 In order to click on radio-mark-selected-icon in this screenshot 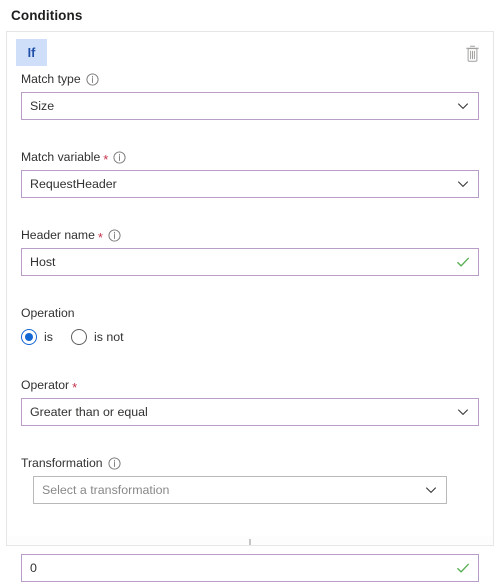, I will do `click(29, 337)`.